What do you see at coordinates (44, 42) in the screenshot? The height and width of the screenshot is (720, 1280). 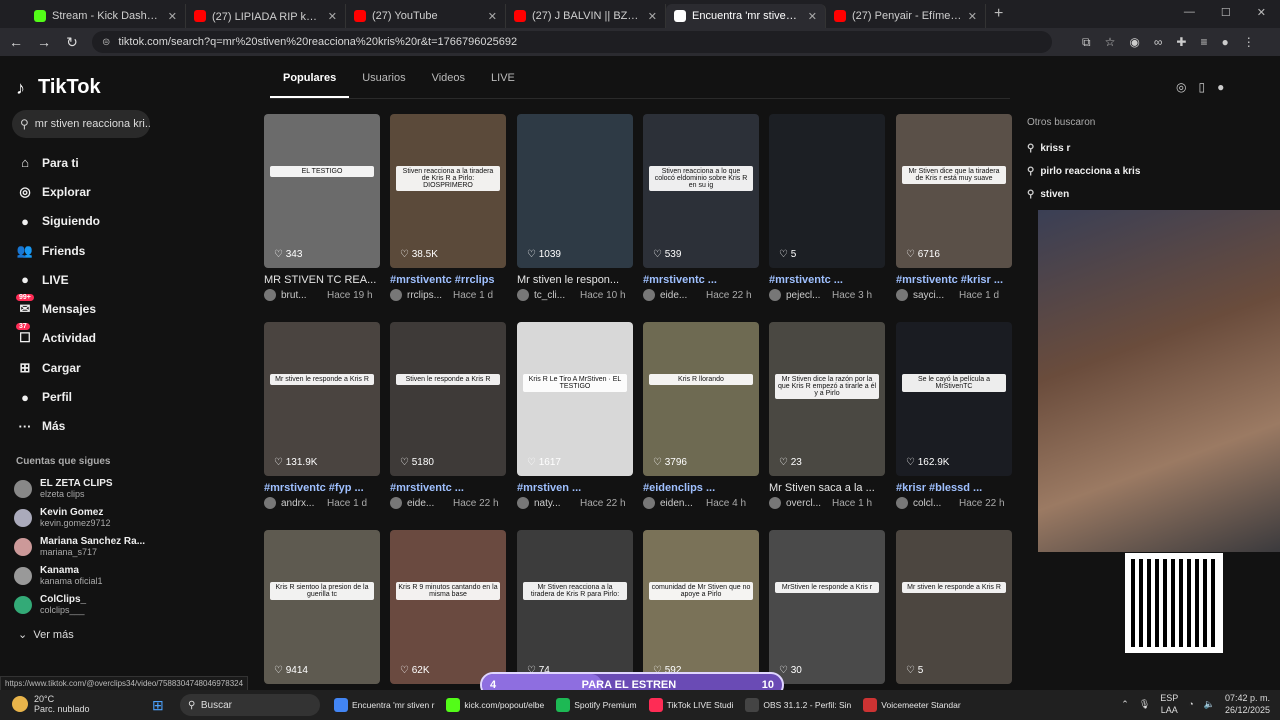 I see `forward-icon: →` at bounding box center [44, 42].